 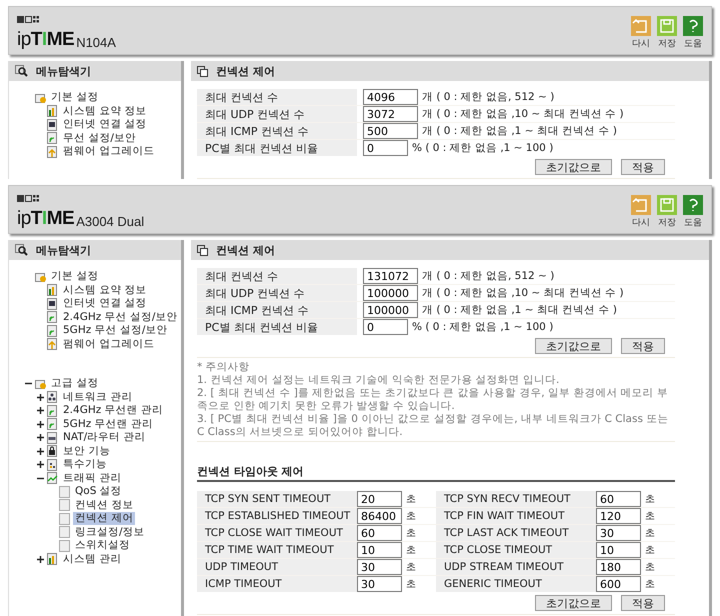 I want to click on field-label: 최대 컨넥션 수, so click(x=277, y=97).